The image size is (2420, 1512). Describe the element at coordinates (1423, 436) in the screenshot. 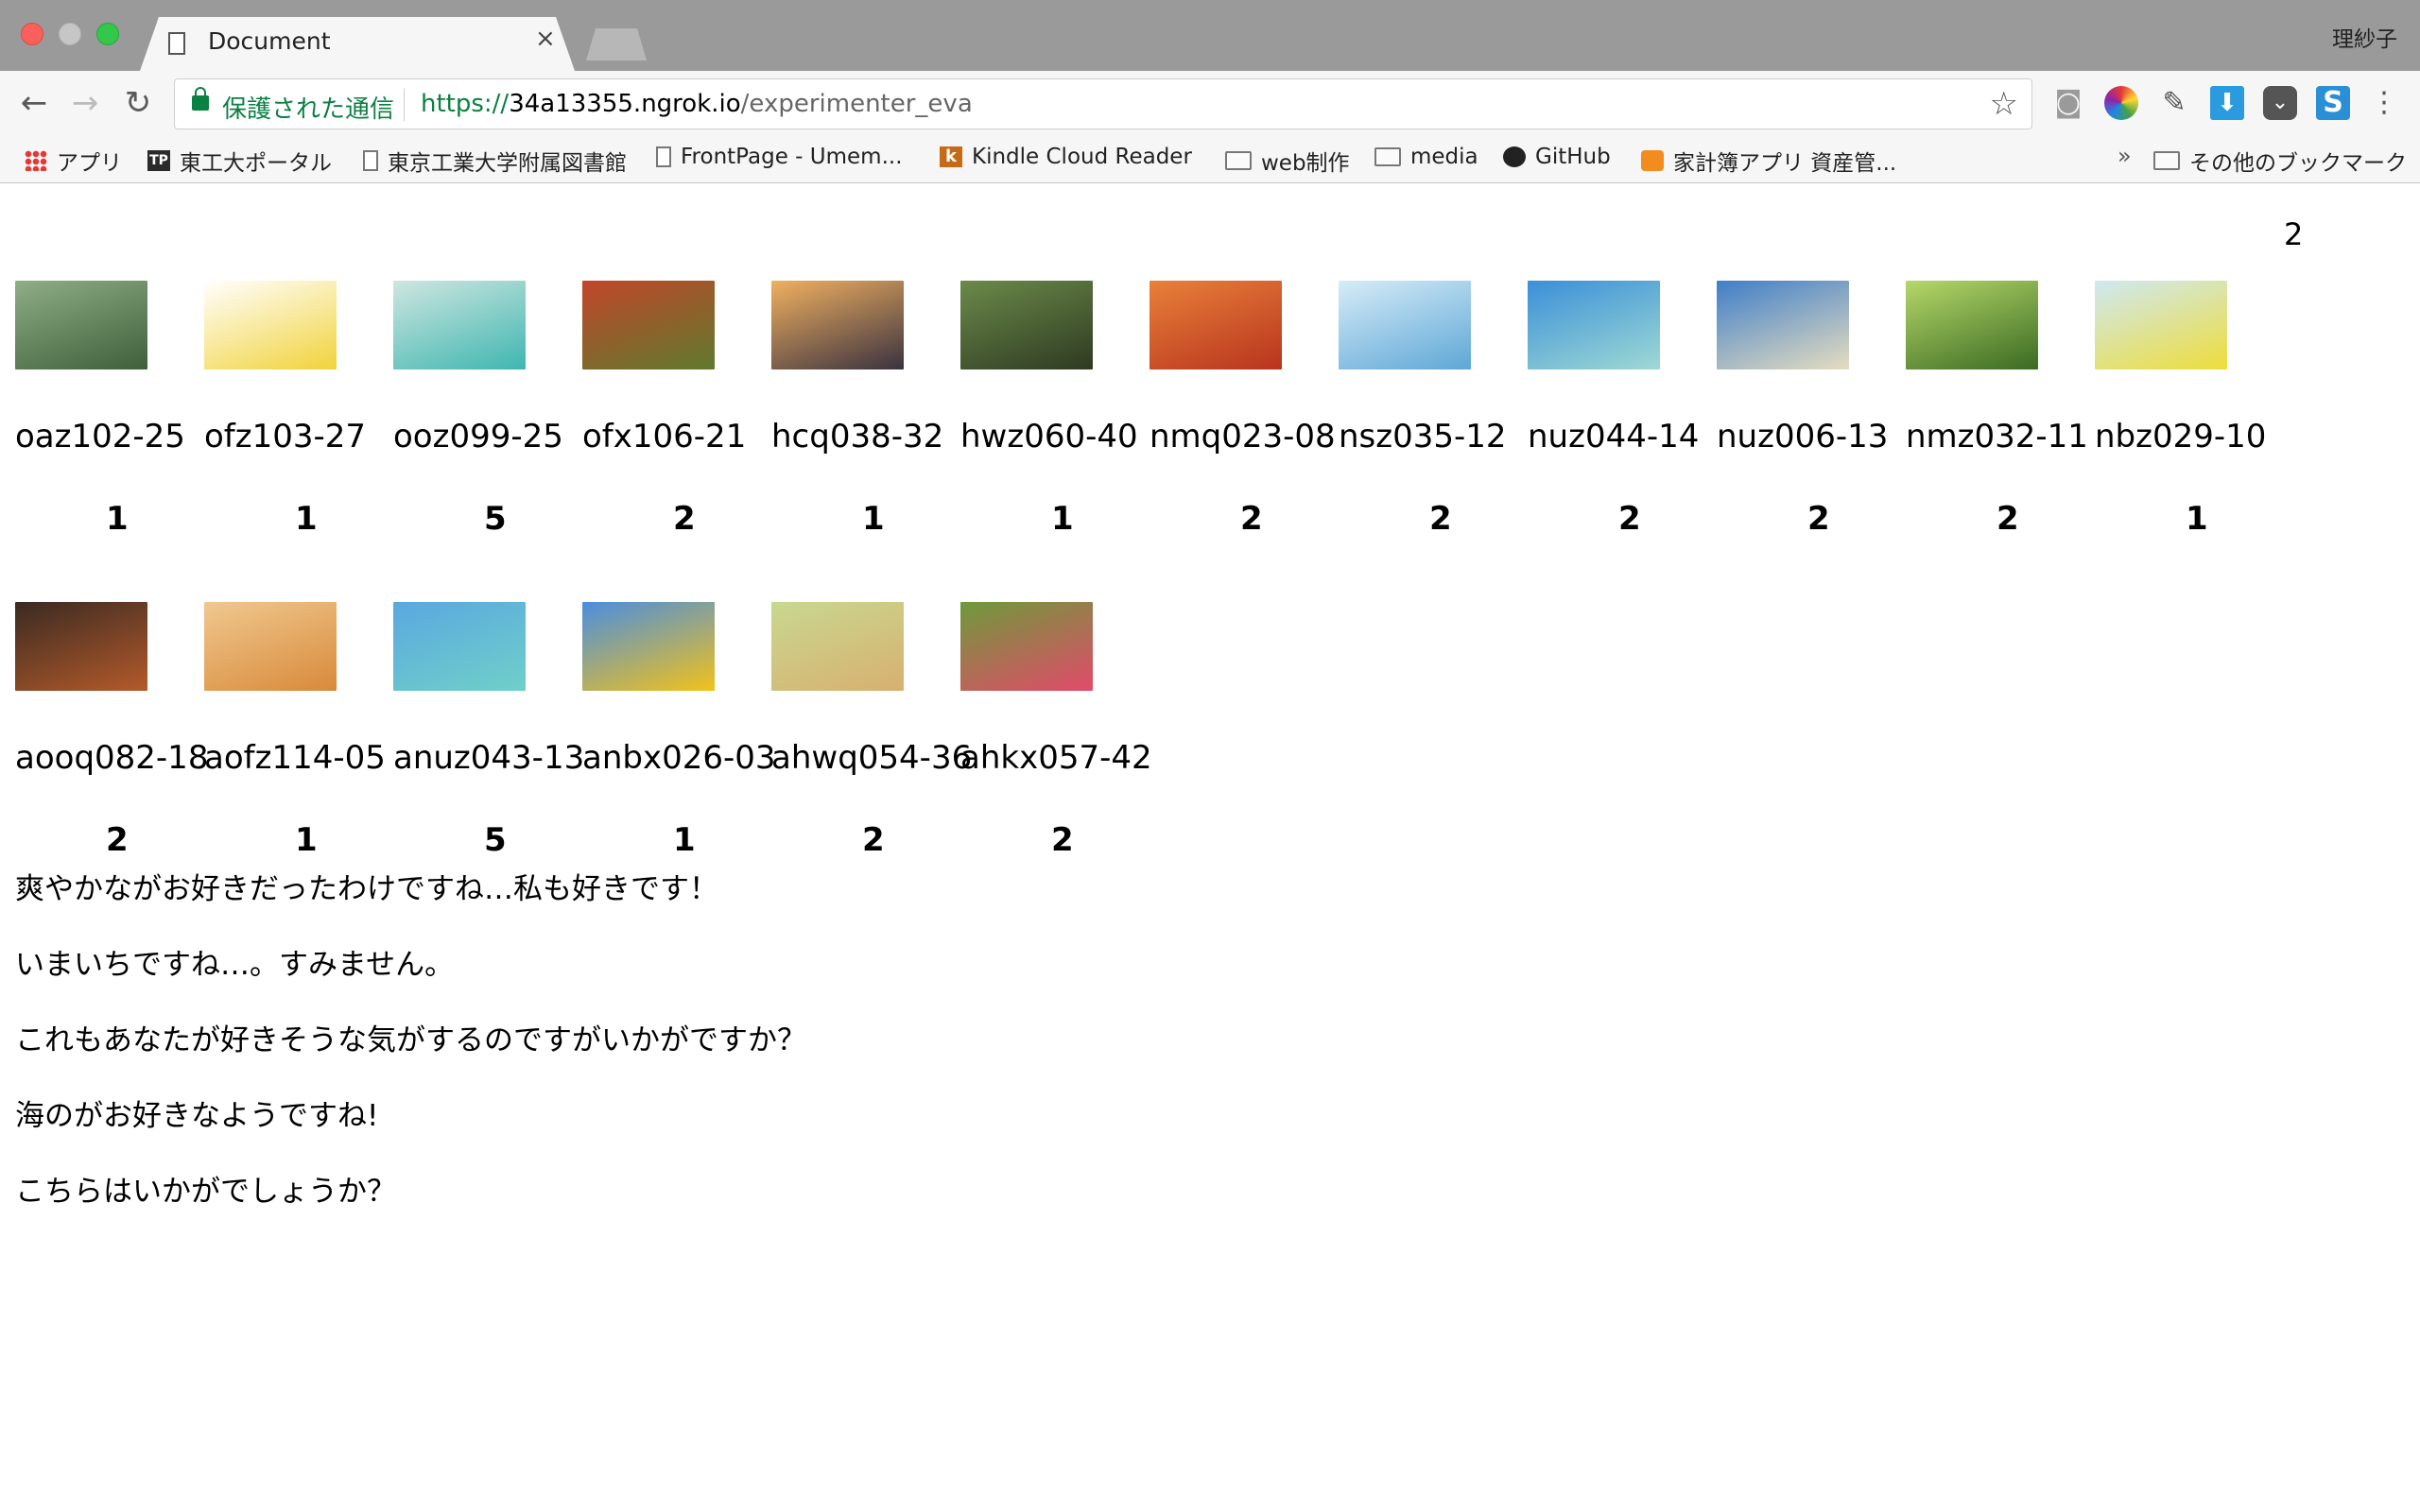

I see `image-id-label: nsz035-12` at that location.